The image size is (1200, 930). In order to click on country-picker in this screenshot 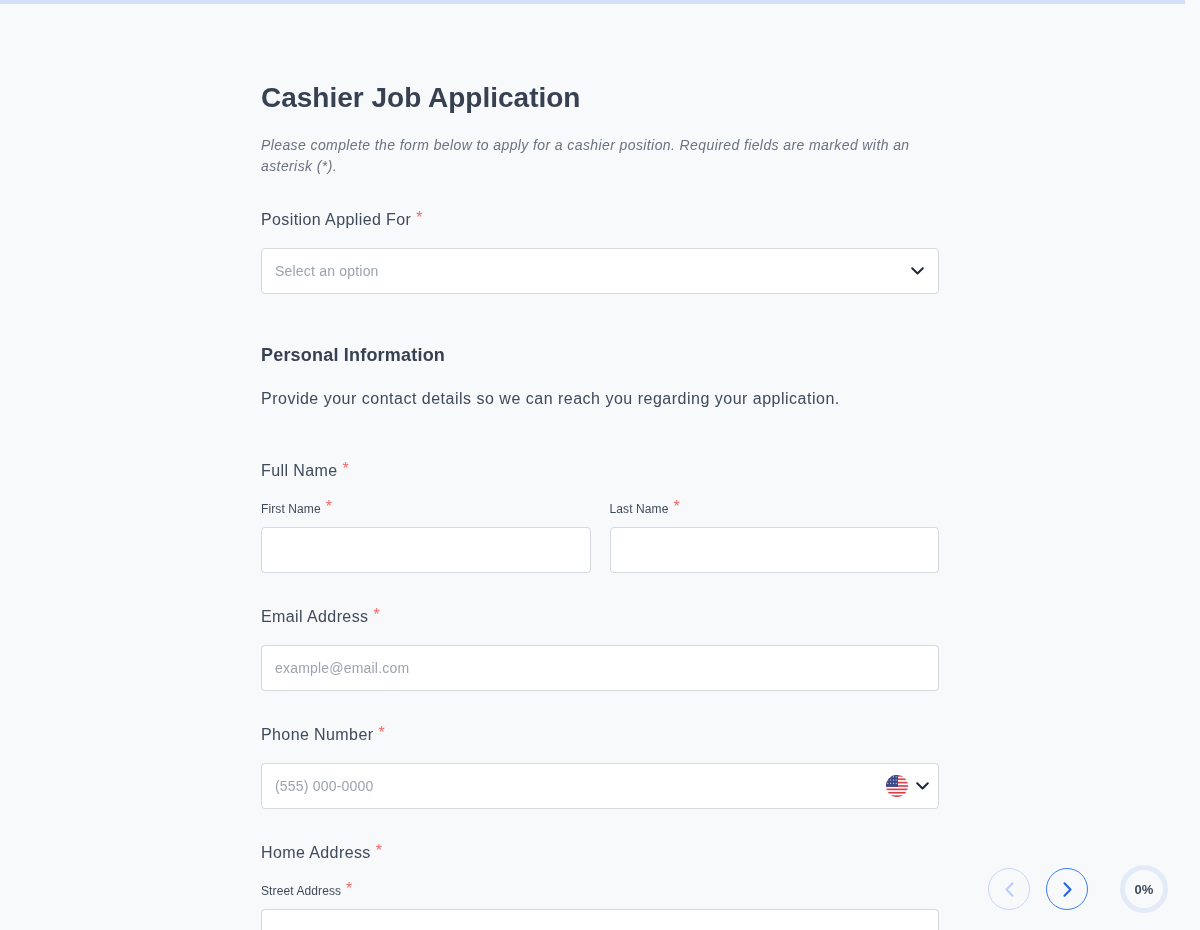, I will do `click(907, 786)`.